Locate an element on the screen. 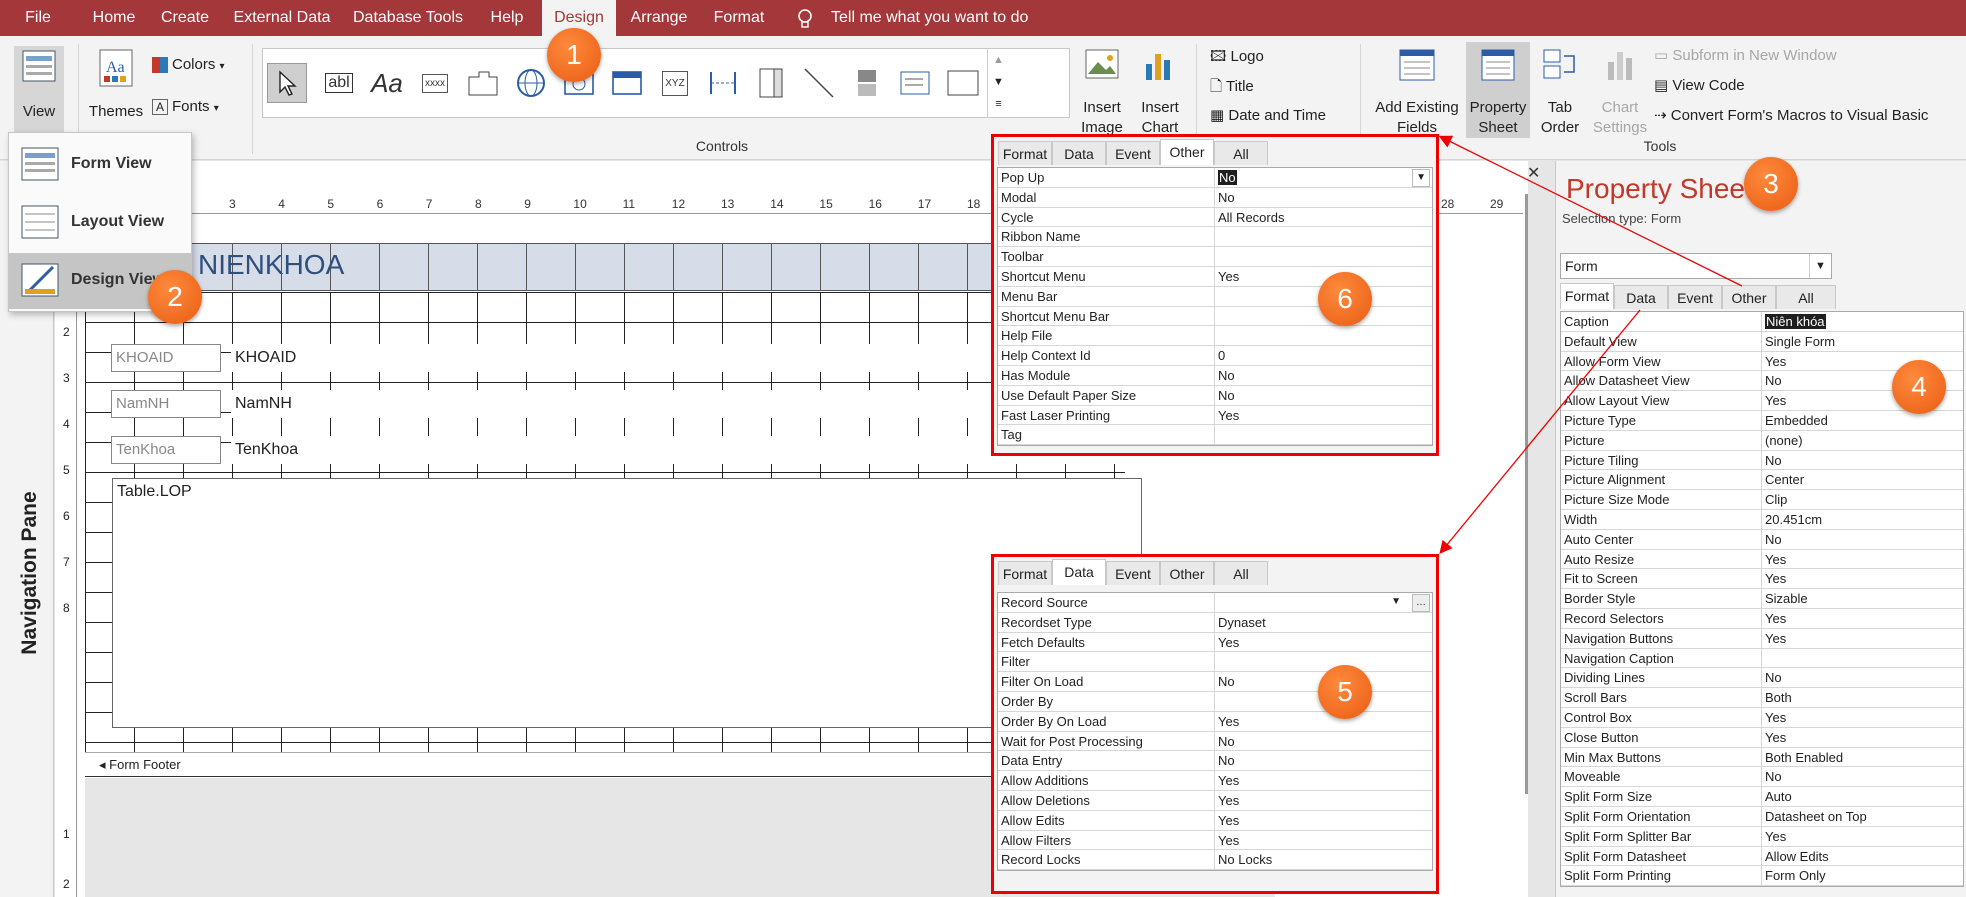  property-row: Help File is located at coordinates (1215, 336).